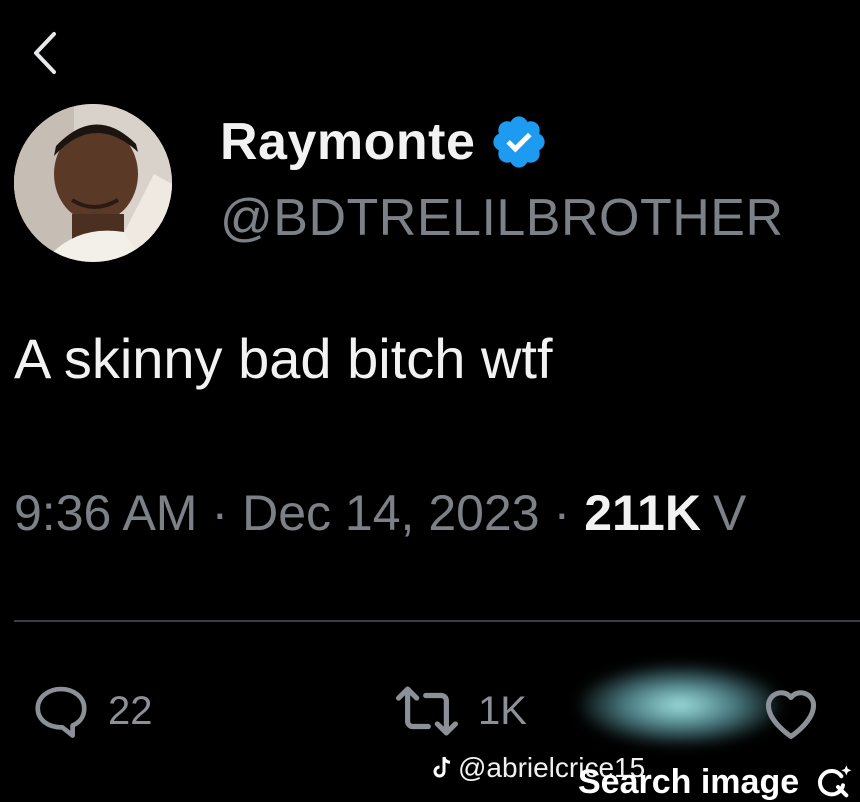 This screenshot has height=802, width=860. Describe the element at coordinates (791, 714) in the screenshot. I see `heart-icon` at that location.